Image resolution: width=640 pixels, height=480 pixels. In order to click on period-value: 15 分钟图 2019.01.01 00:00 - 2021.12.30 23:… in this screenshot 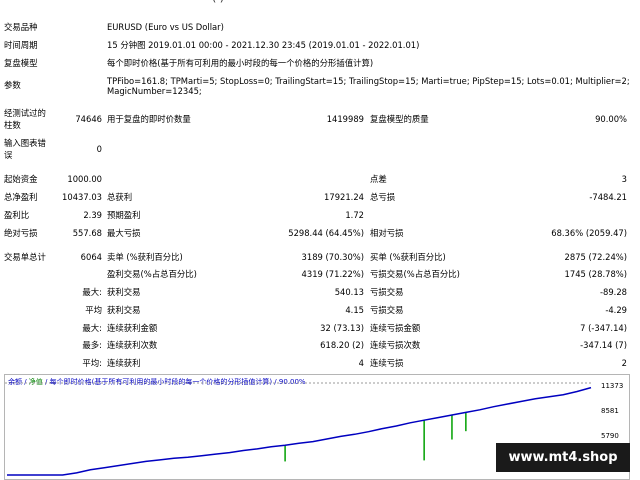, I will do `click(263, 45)`.